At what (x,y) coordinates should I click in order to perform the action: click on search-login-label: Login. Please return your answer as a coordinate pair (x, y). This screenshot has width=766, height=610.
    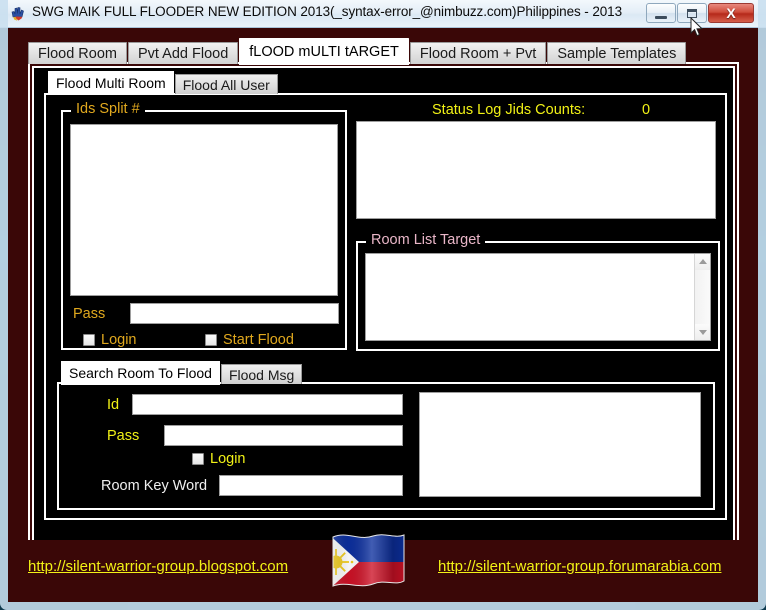
    Looking at the image, I should click on (228, 459).